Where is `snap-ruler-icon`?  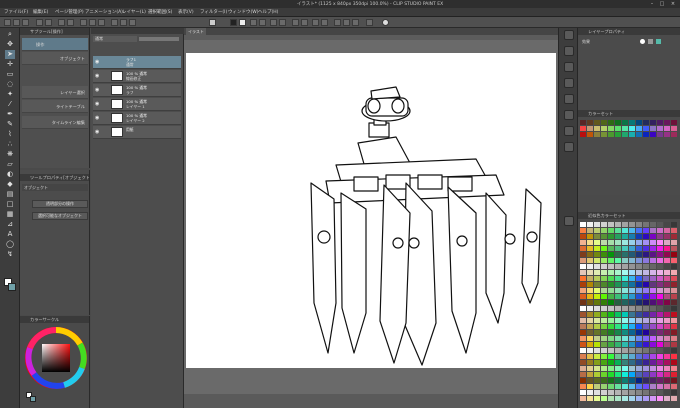 snap-ruler-icon is located at coordinates (114, 22).